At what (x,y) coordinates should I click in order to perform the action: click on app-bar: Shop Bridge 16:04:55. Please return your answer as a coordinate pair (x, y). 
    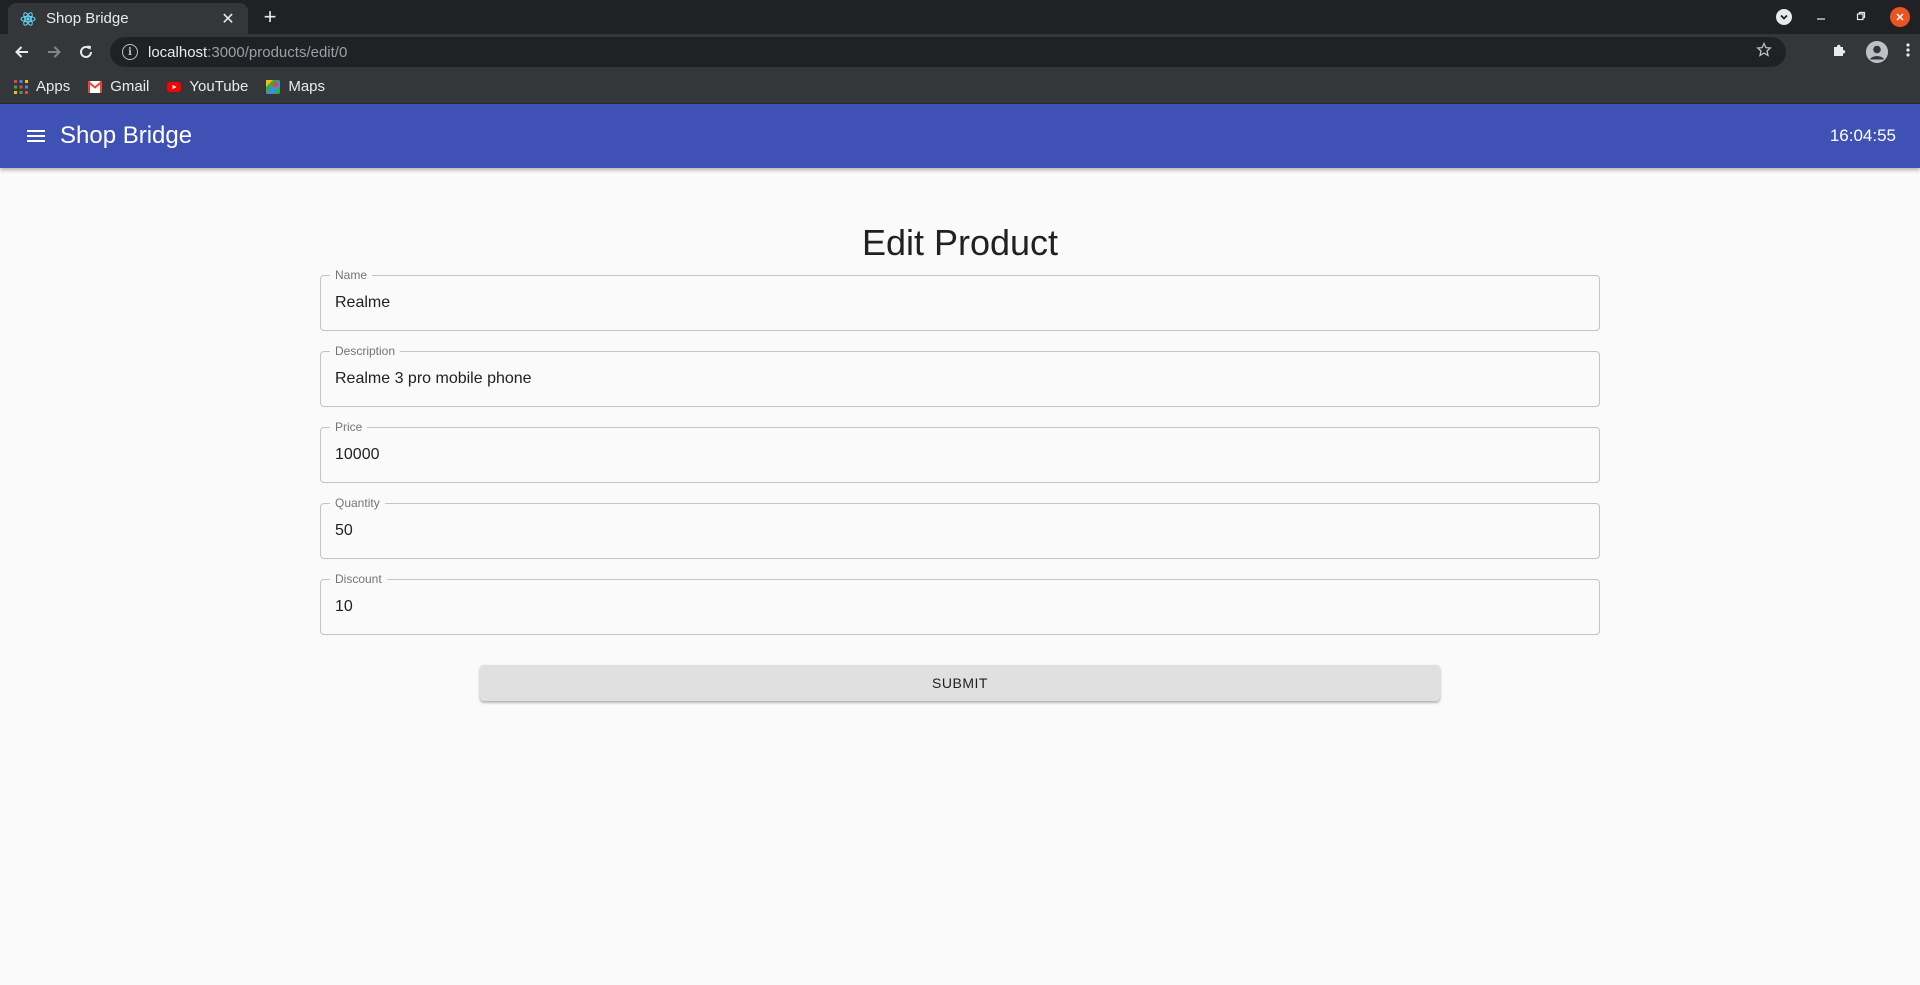
    Looking at the image, I should click on (960, 136).